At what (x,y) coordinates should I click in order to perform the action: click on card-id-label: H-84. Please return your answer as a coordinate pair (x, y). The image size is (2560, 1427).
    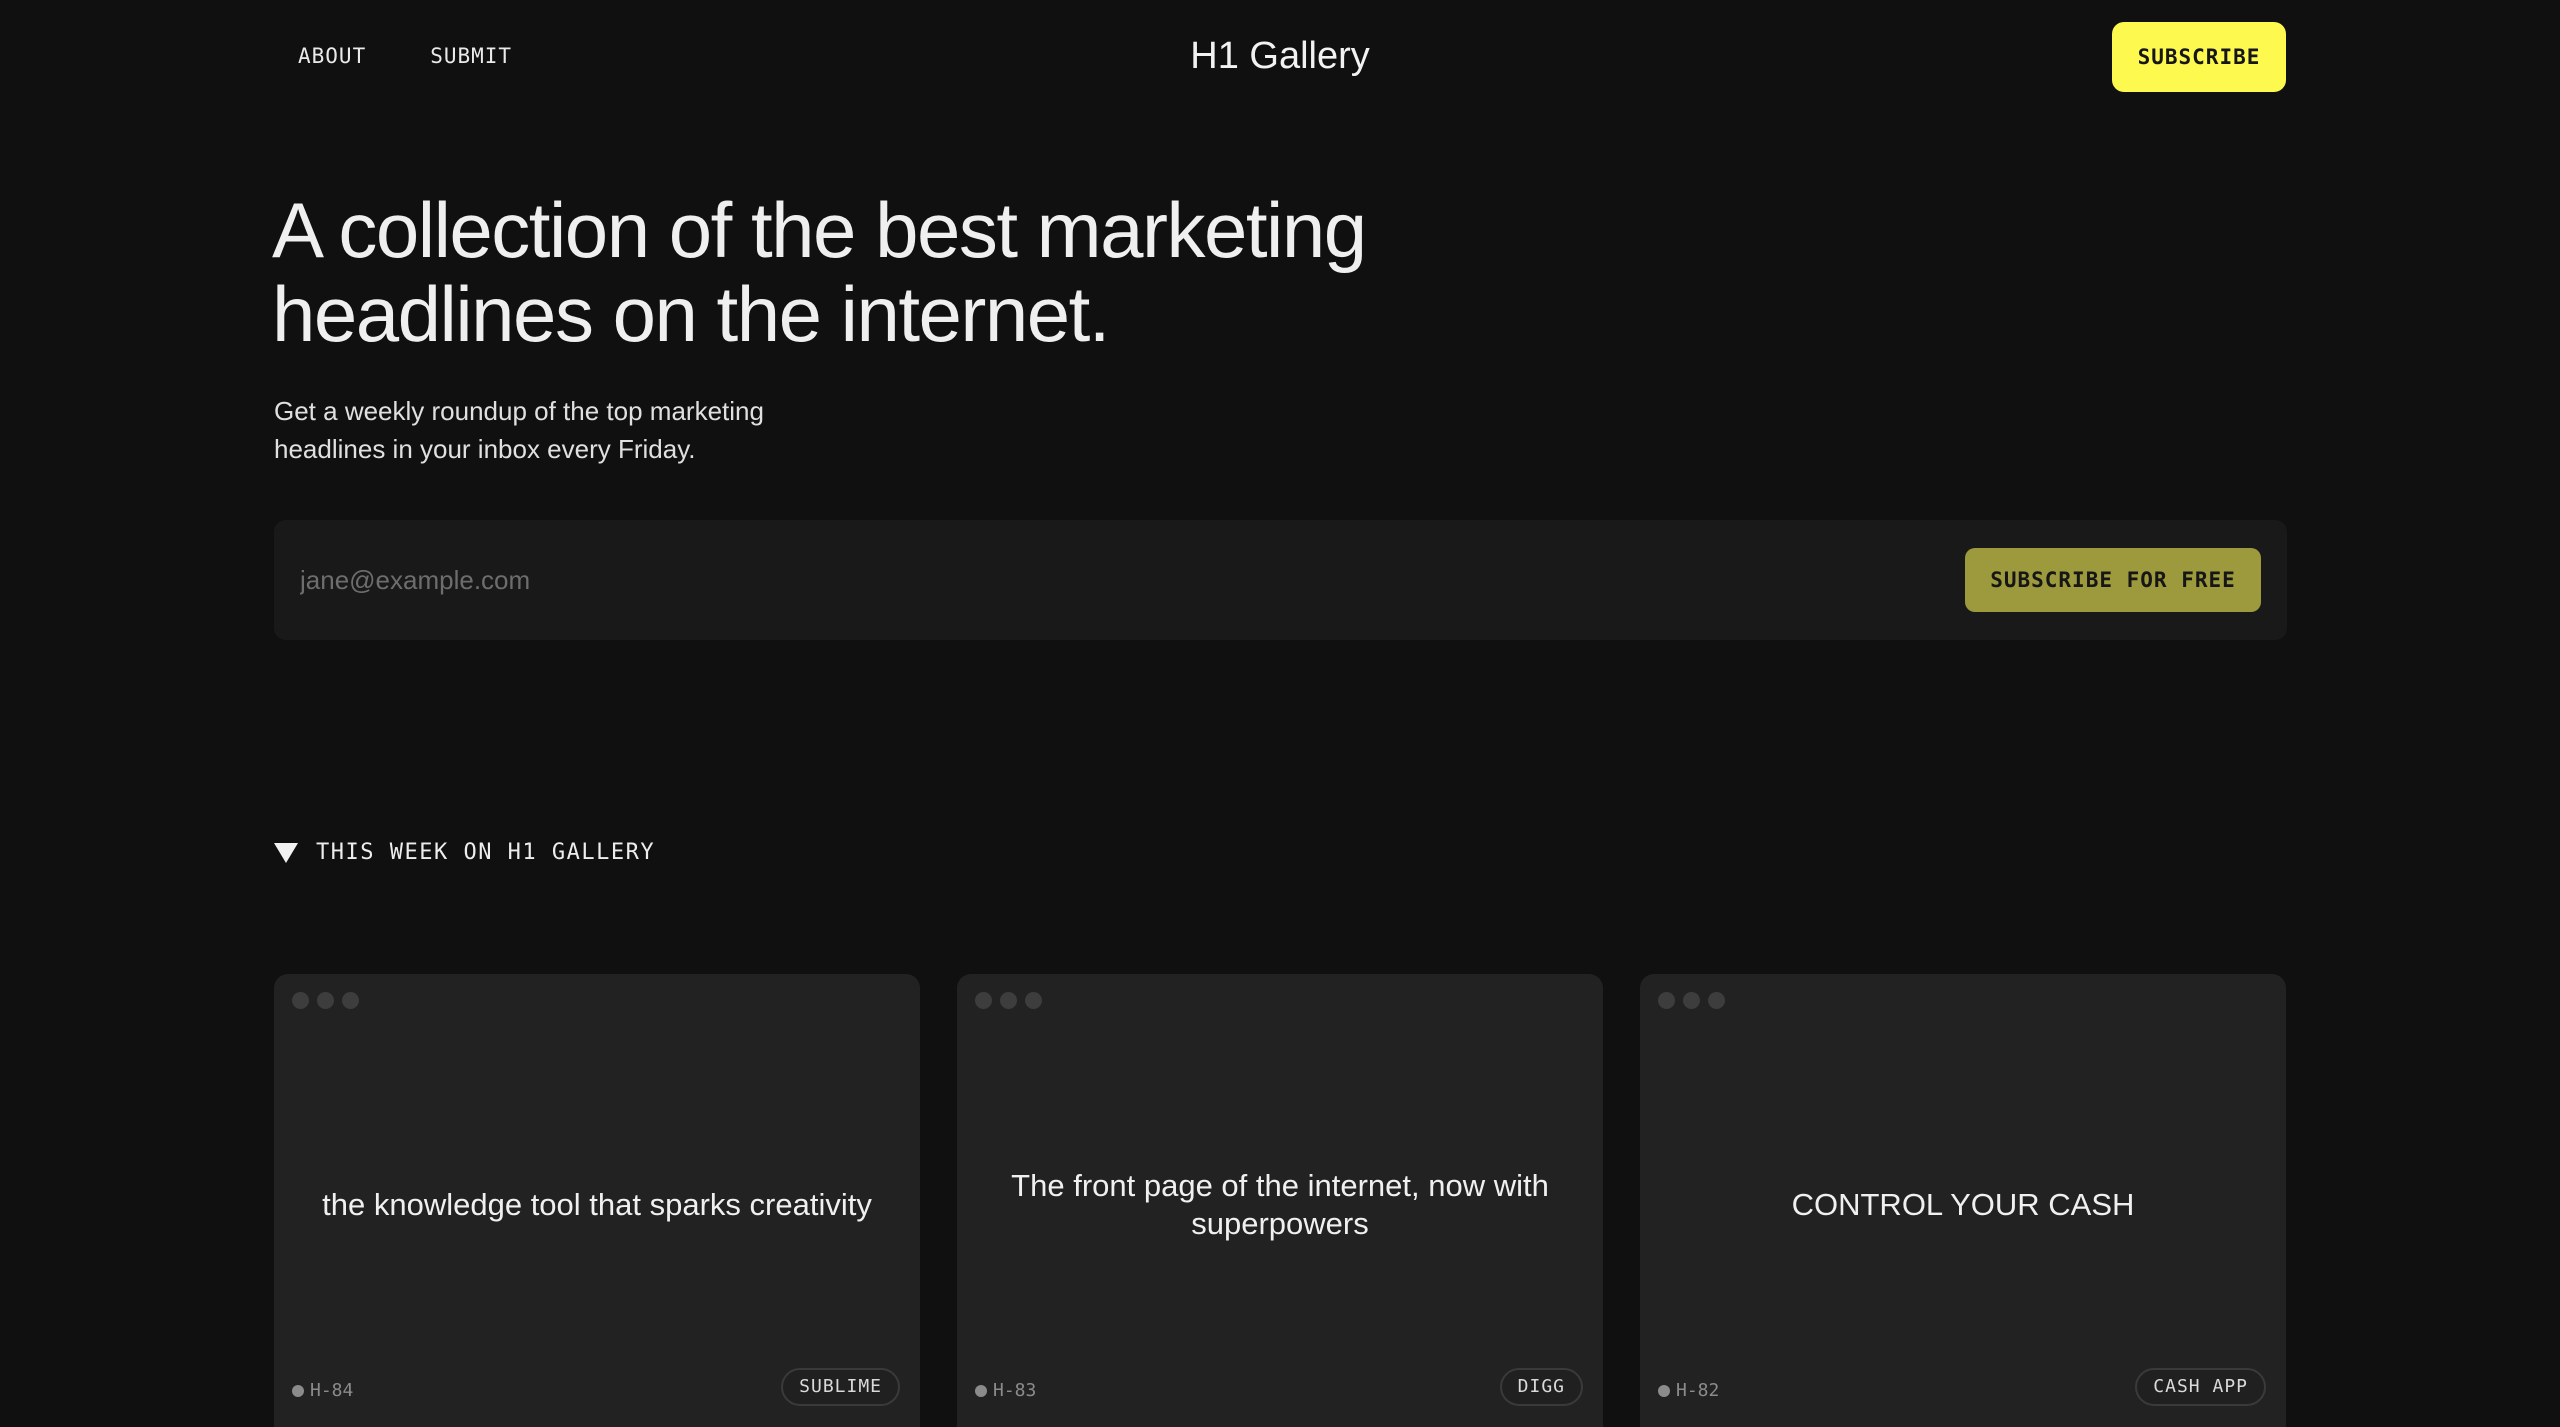
    Looking at the image, I should click on (332, 1390).